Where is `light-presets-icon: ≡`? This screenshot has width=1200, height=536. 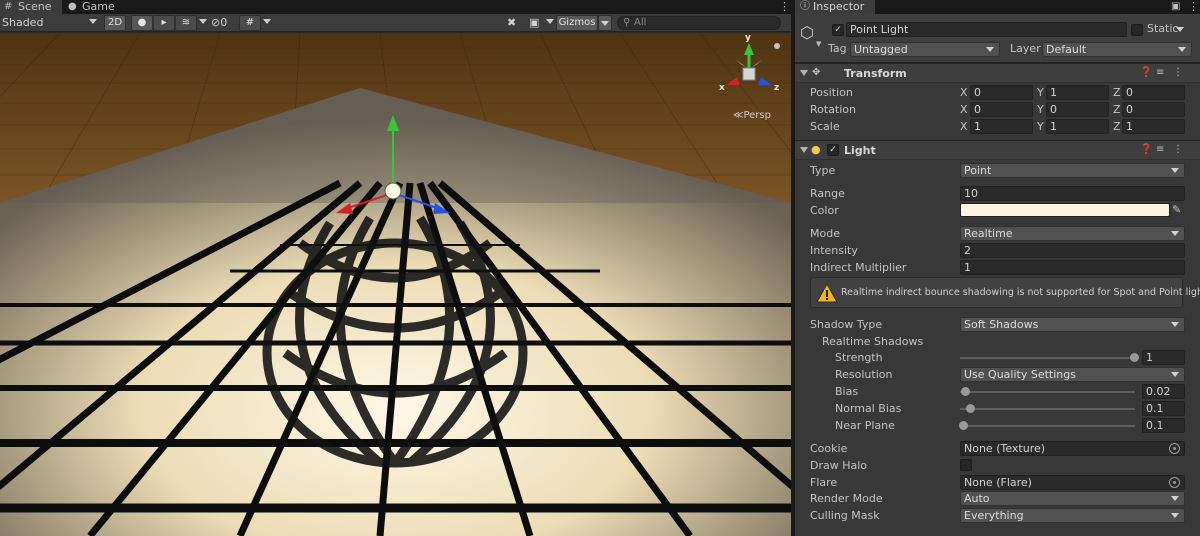 light-presets-icon: ≡ is located at coordinates (1160, 149).